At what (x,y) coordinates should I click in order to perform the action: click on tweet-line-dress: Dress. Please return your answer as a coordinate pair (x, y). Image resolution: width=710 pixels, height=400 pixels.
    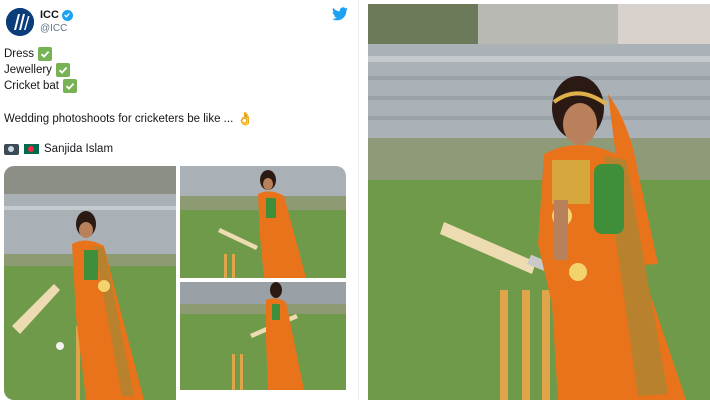
    Looking at the image, I should click on (28, 54).